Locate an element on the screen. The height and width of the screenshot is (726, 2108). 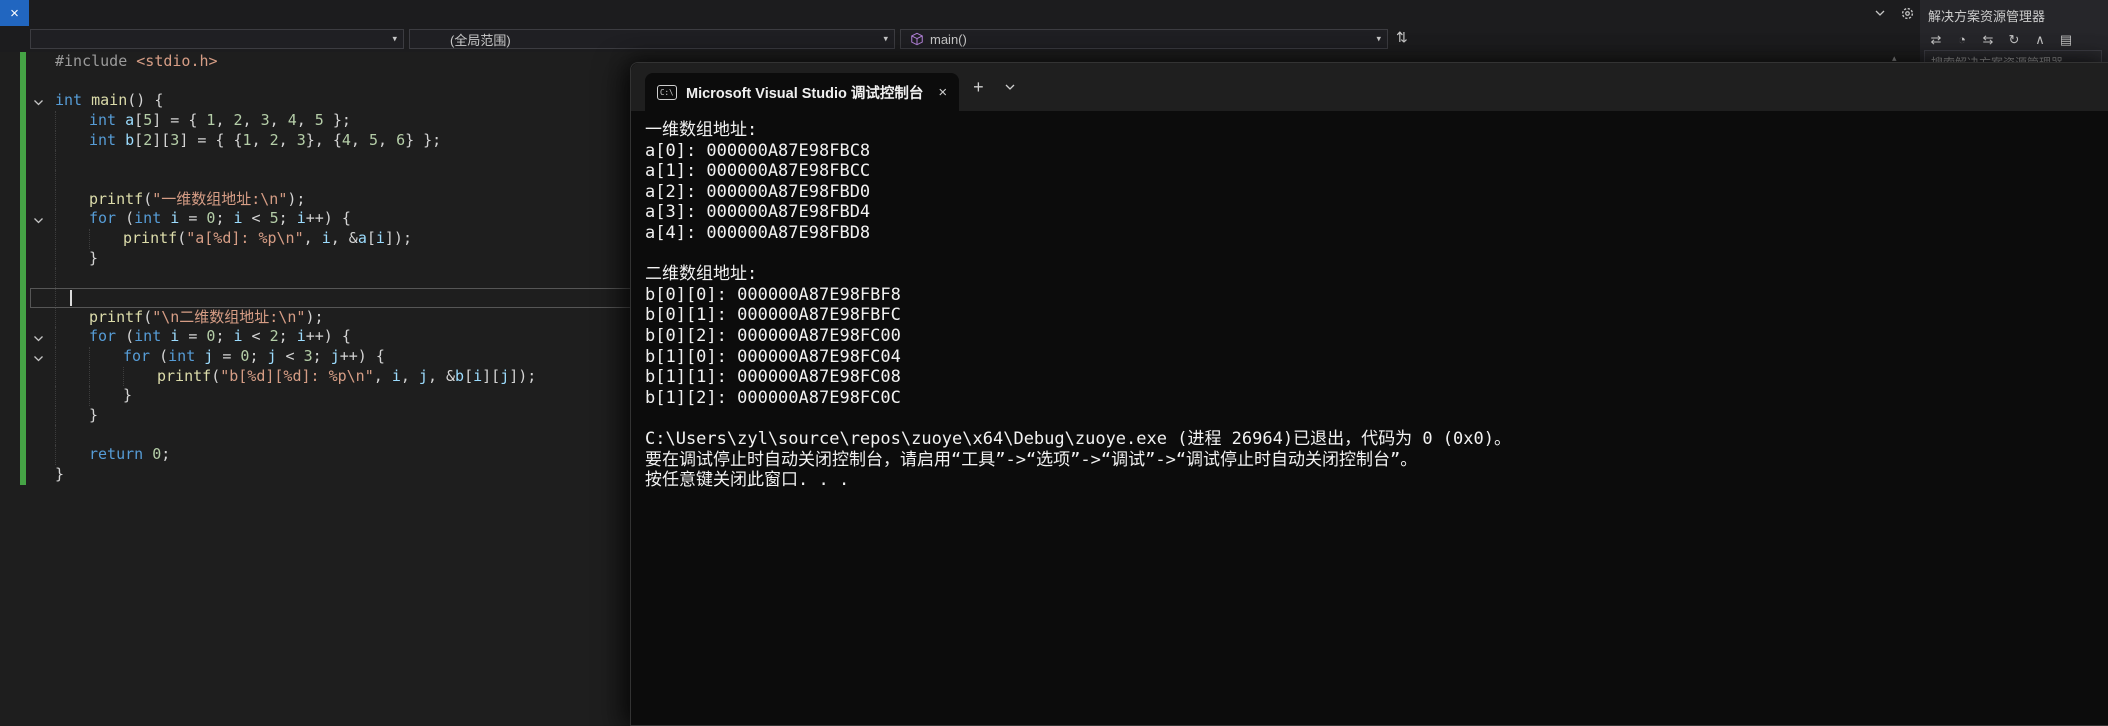
collapse-all-icon: ∧ is located at coordinates (2040, 40).